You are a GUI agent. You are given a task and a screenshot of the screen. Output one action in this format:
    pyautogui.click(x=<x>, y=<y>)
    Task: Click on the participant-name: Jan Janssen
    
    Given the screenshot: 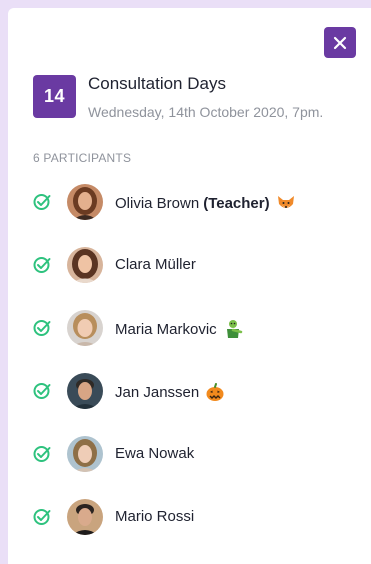 What is the action you would take?
    pyautogui.click(x=170, y=392)
    